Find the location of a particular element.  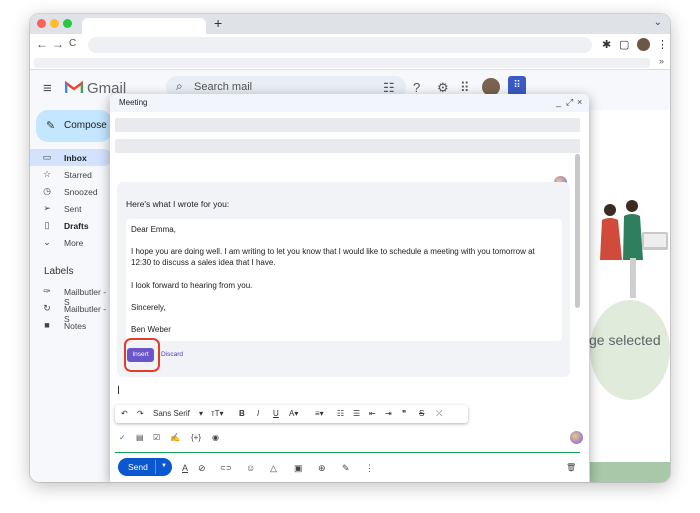

maximize-window-button is located at coordinates (67, 23).